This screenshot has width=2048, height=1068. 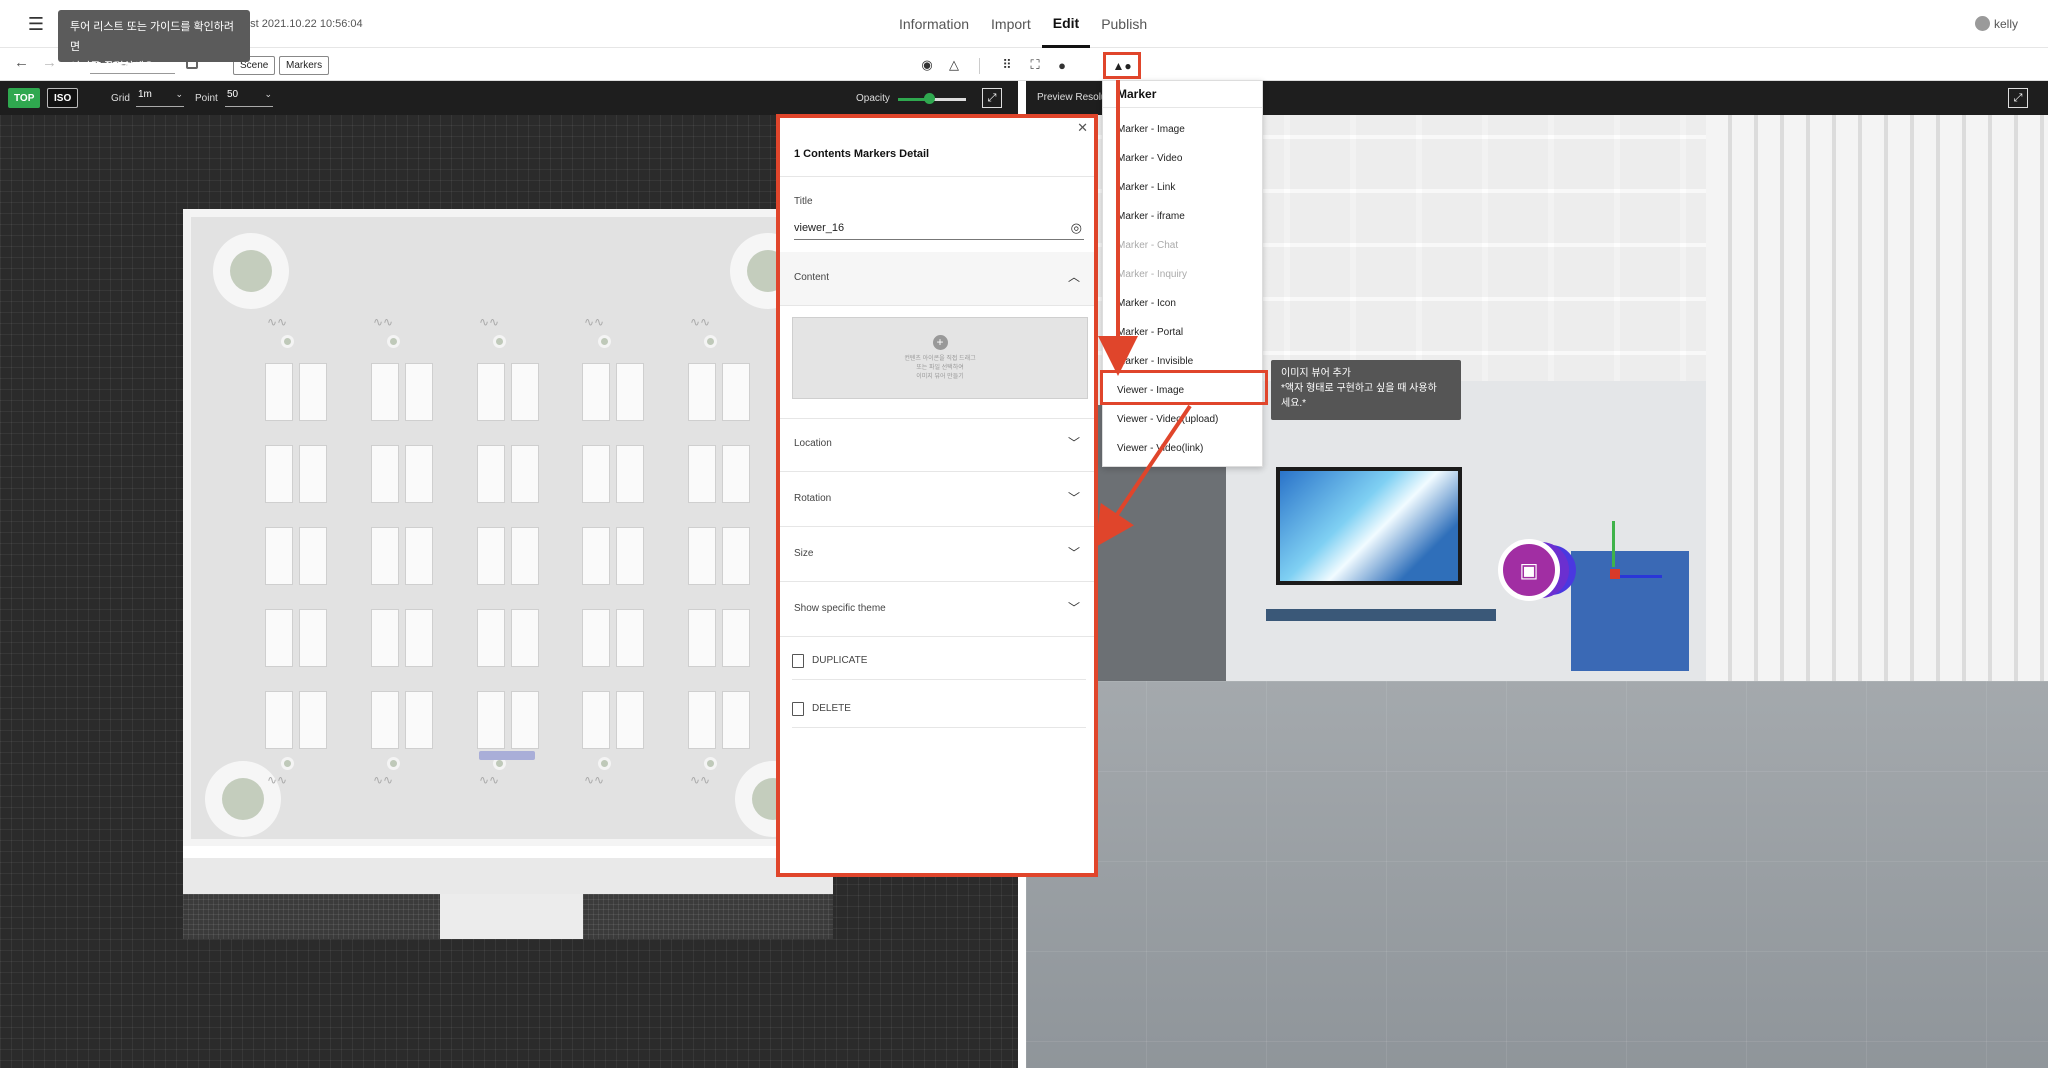 I want to click on back-arrow-icon: ←, so click(x=21, y=62).